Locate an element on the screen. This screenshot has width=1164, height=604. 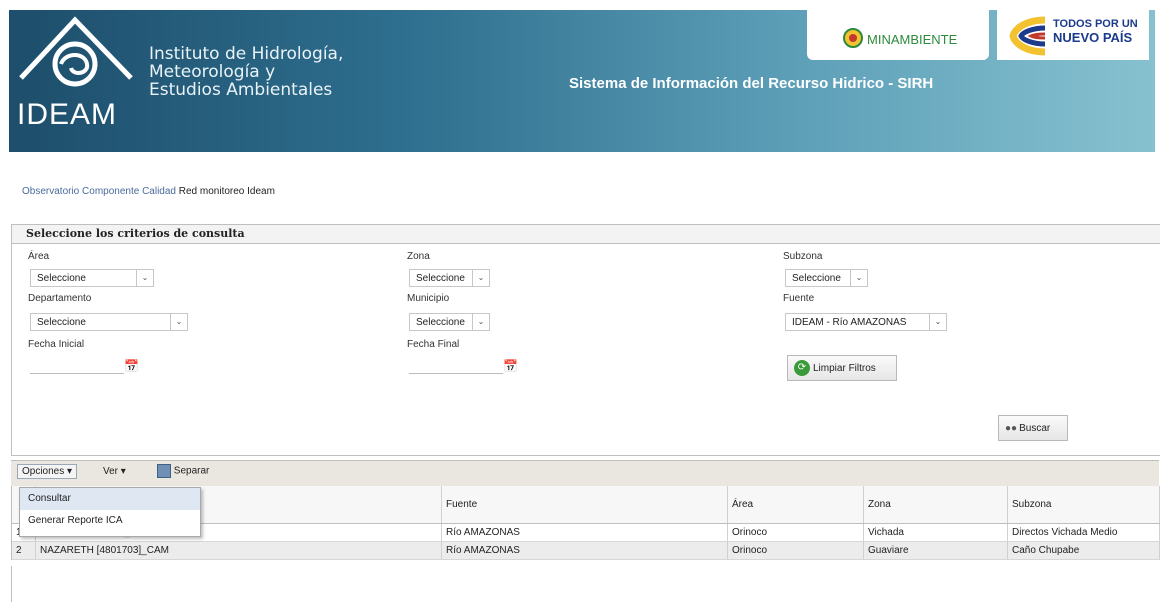
zona-select-value: Seleccione is located at coordinates (440, 278).